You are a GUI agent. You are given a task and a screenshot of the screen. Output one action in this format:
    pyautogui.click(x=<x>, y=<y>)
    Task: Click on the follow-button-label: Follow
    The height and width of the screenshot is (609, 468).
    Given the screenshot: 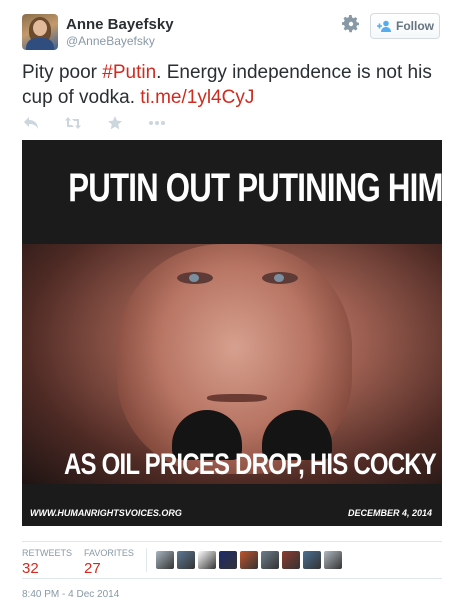 What is the action you would take?
    pyautogui.click(x=415, y=26)
    